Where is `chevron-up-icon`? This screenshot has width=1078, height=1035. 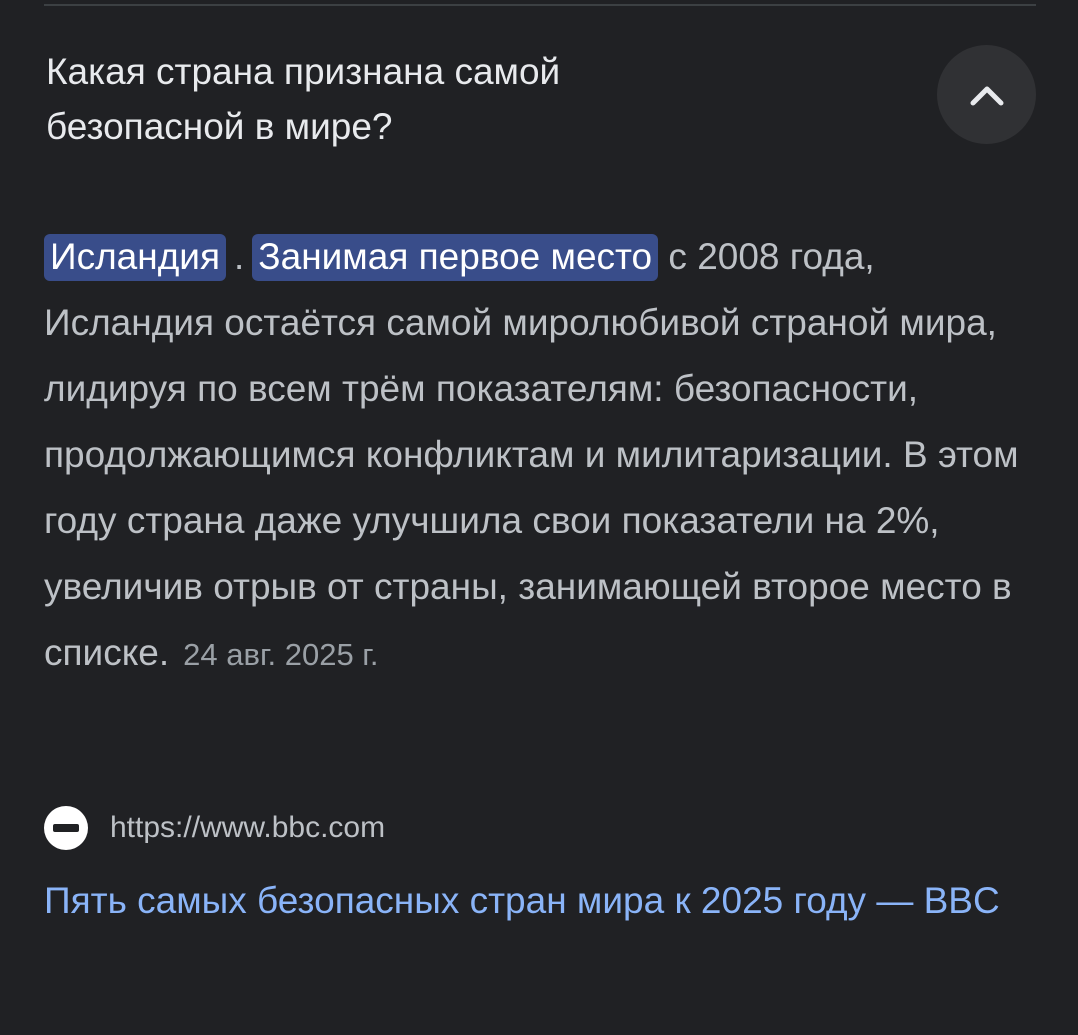
chevron-up-icon is located at coordinates (987, 95).